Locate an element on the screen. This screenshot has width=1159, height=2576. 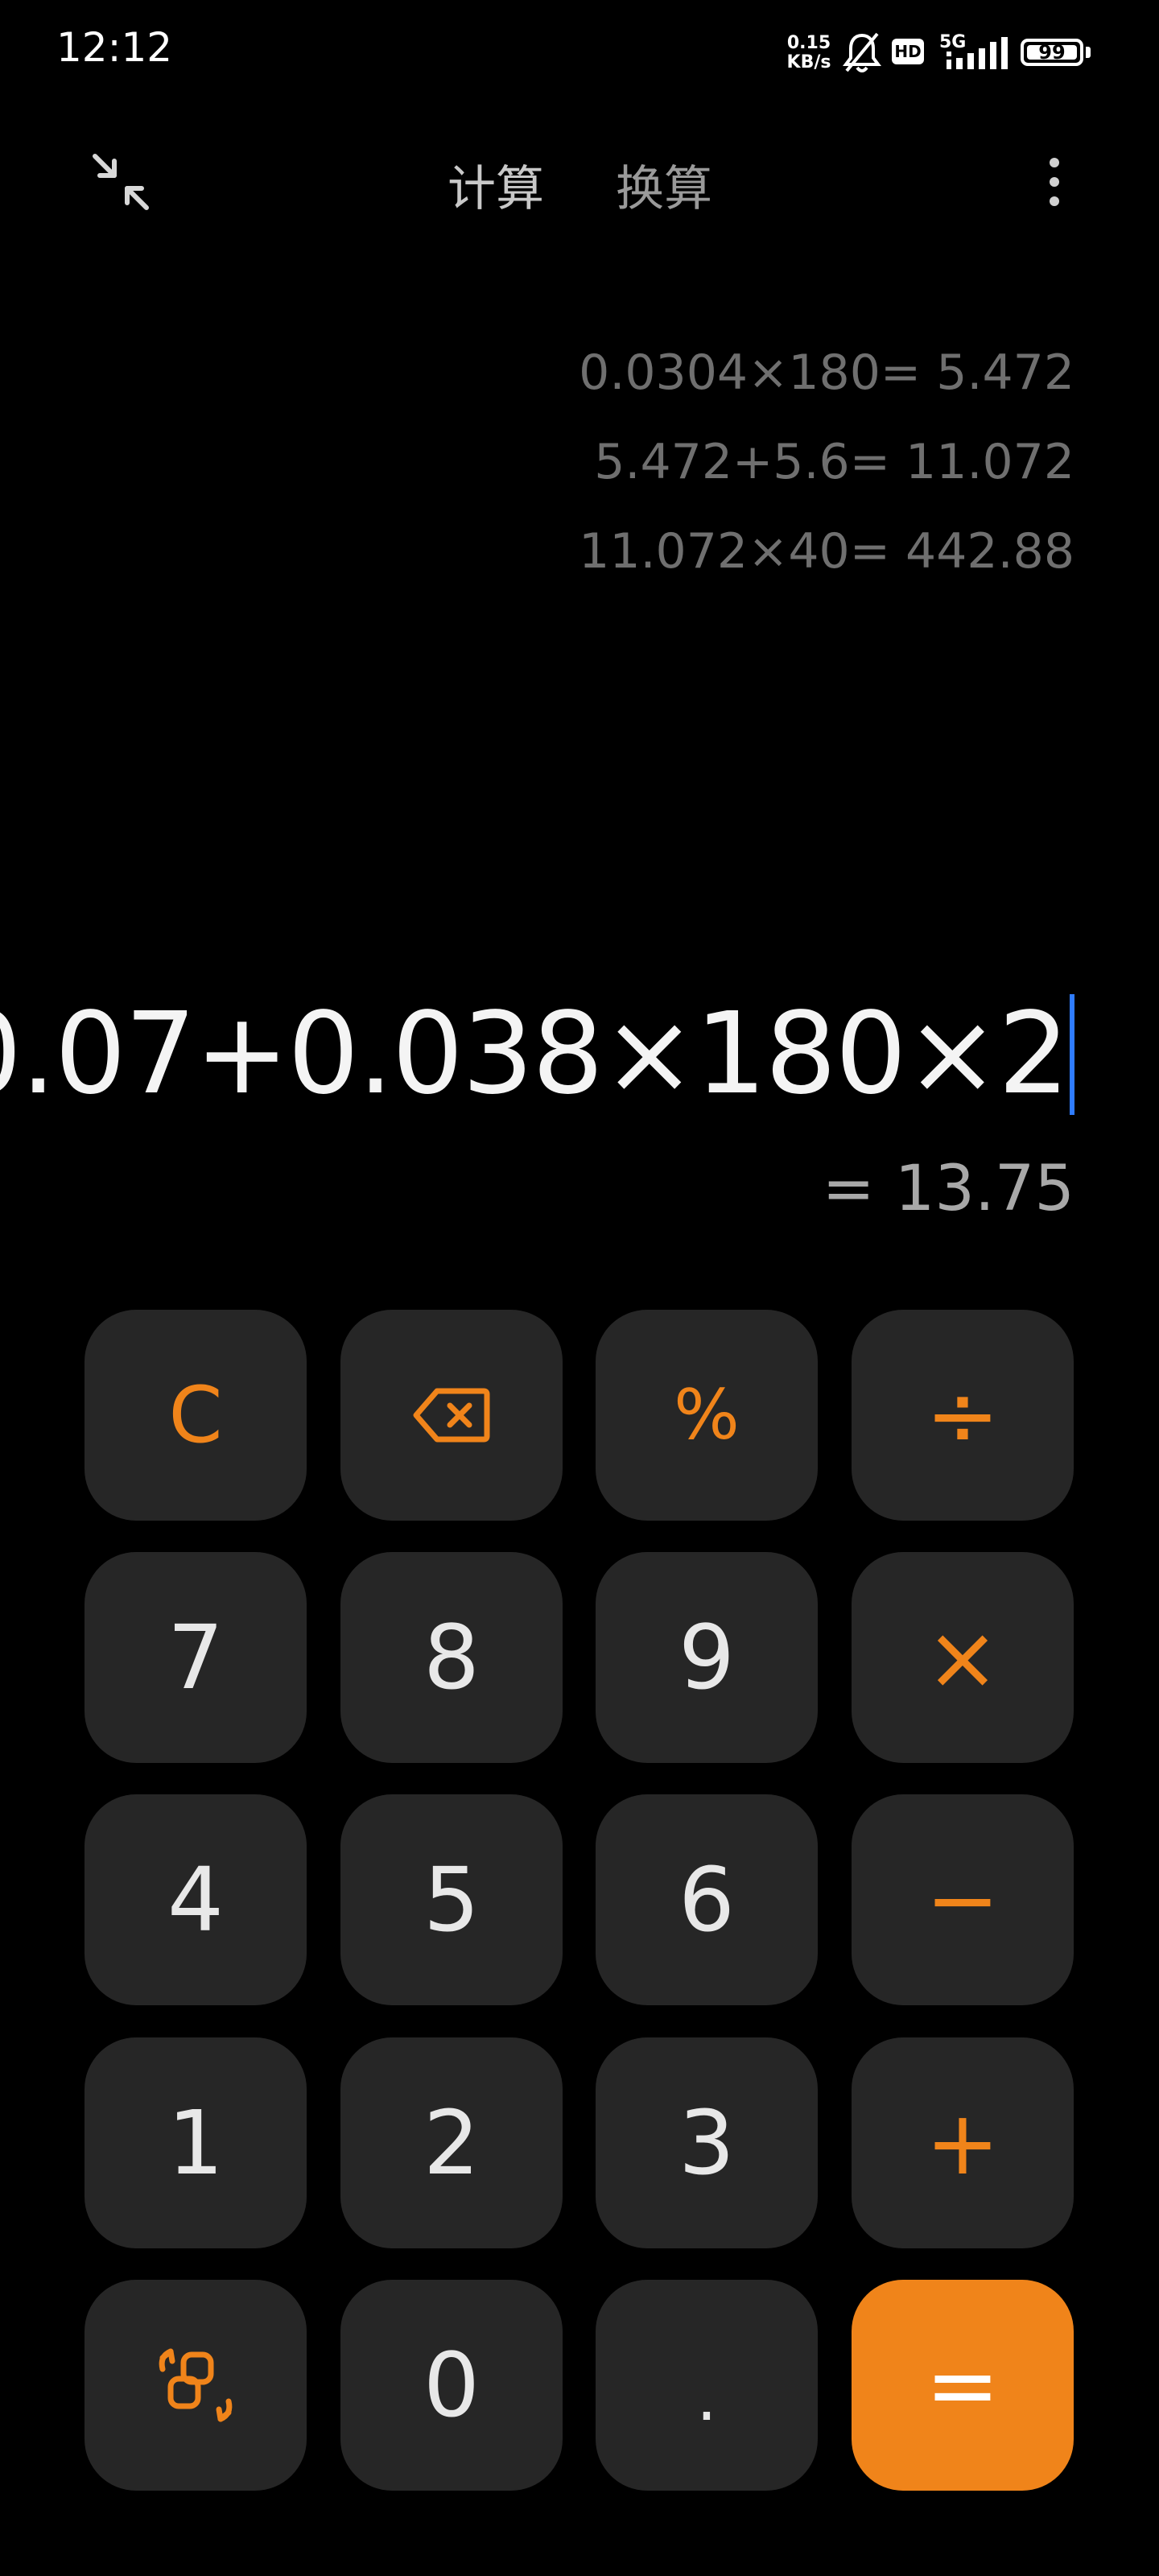
digit-6-button: 6 is located at coordinates (707, 1899).